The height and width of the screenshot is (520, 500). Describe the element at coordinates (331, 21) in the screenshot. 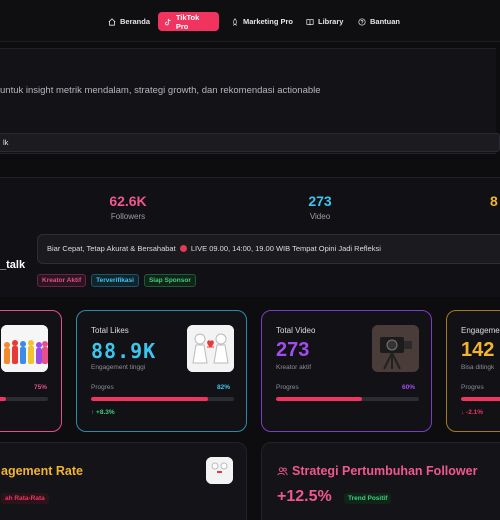

I see `nav-label: Library` at that location.